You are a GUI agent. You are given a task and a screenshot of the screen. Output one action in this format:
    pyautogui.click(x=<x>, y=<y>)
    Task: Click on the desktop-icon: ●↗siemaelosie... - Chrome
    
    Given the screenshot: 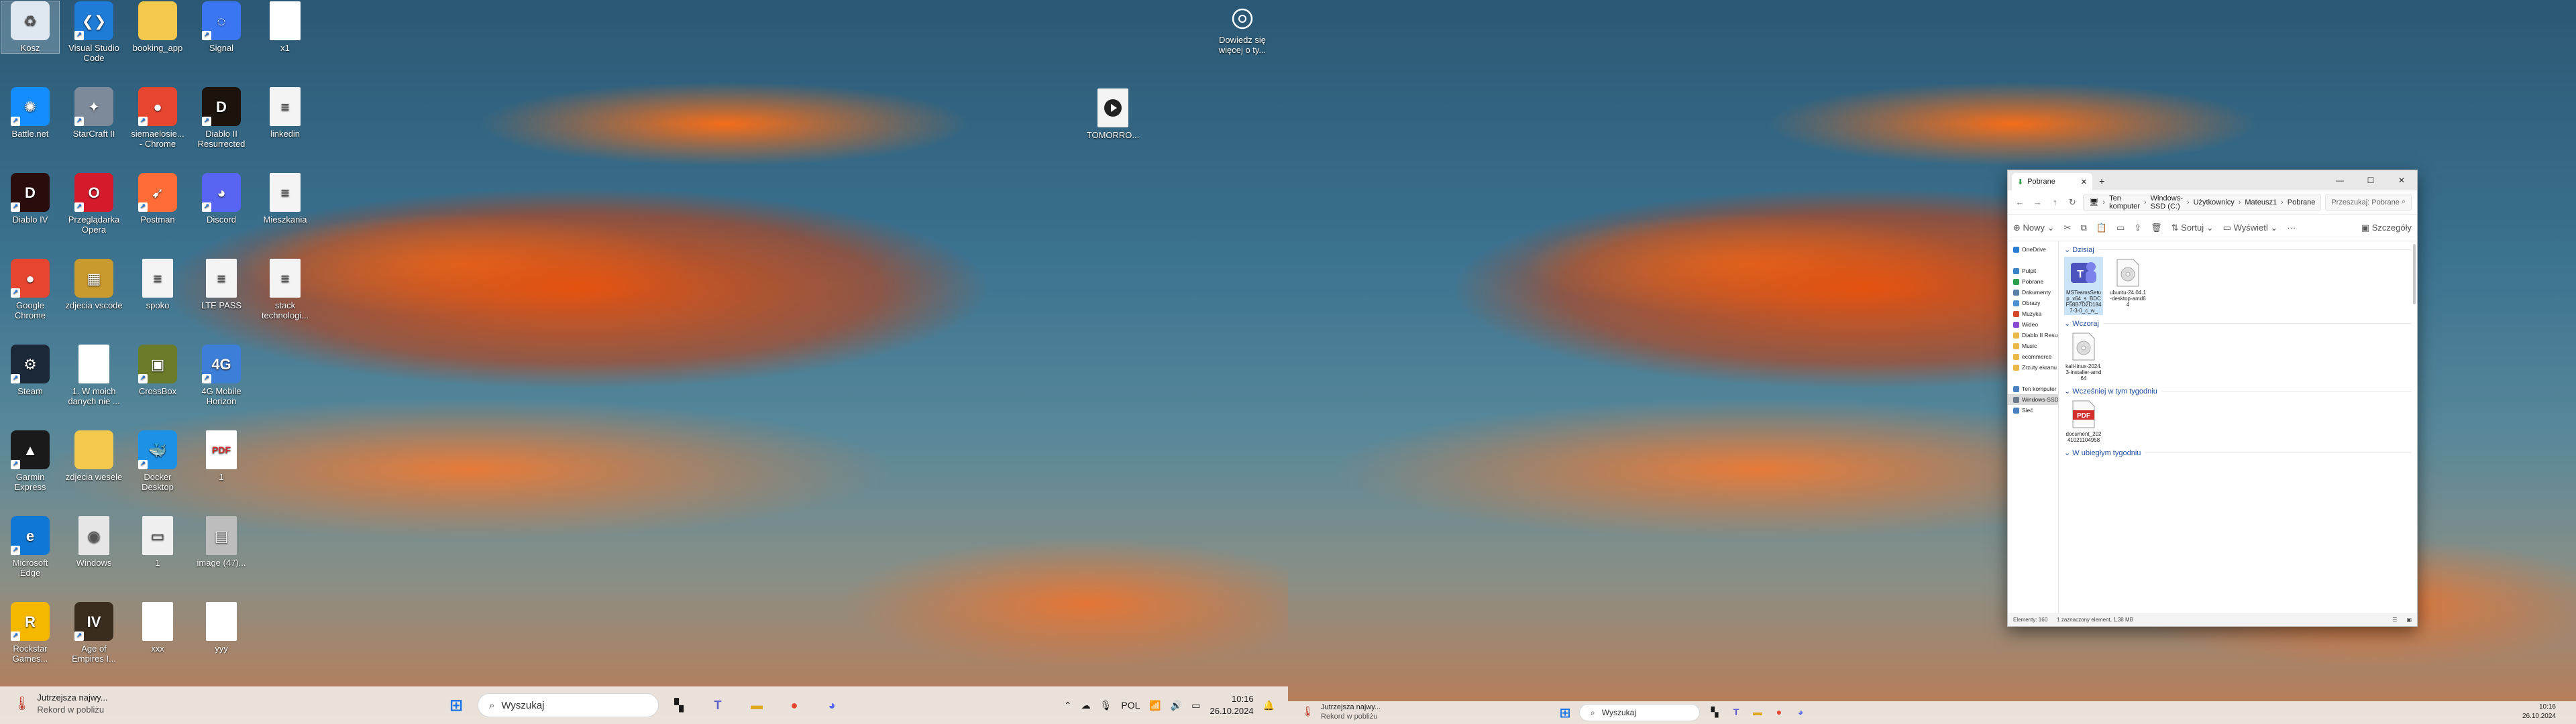 What is the action you would take?
    pyautogui.click(x=157, y=118)
    